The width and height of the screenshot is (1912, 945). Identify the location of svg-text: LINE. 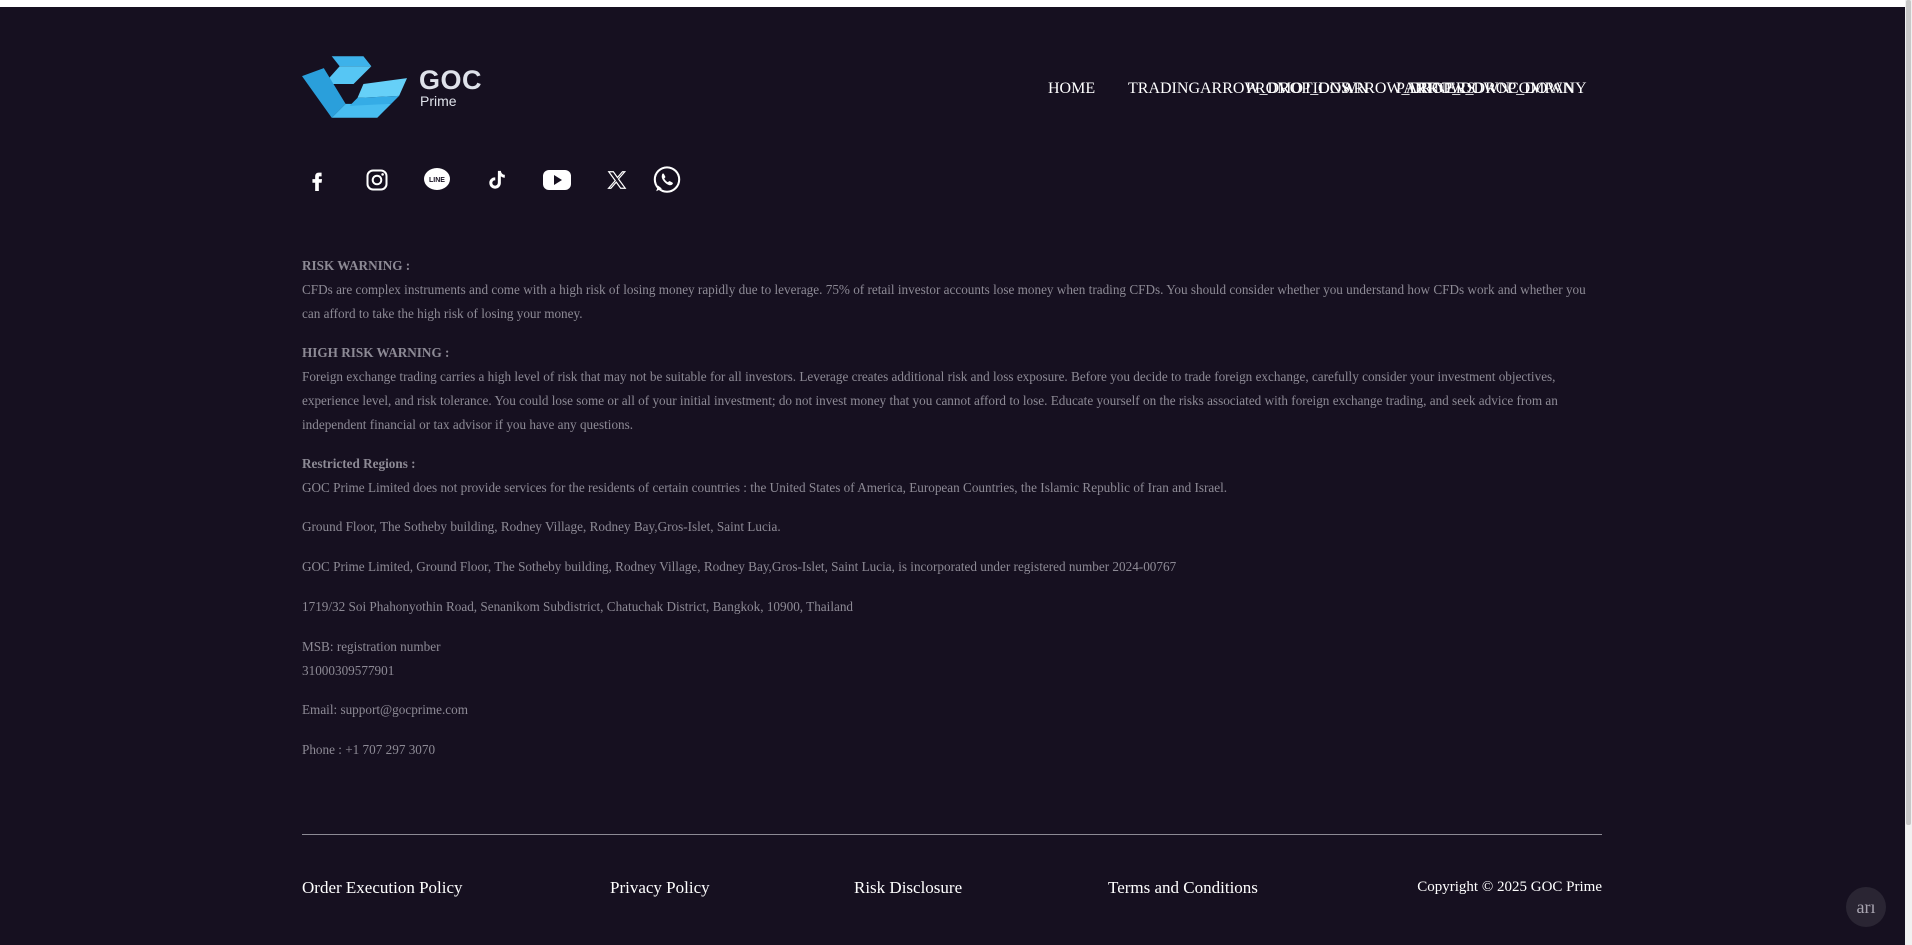
(437, 180).